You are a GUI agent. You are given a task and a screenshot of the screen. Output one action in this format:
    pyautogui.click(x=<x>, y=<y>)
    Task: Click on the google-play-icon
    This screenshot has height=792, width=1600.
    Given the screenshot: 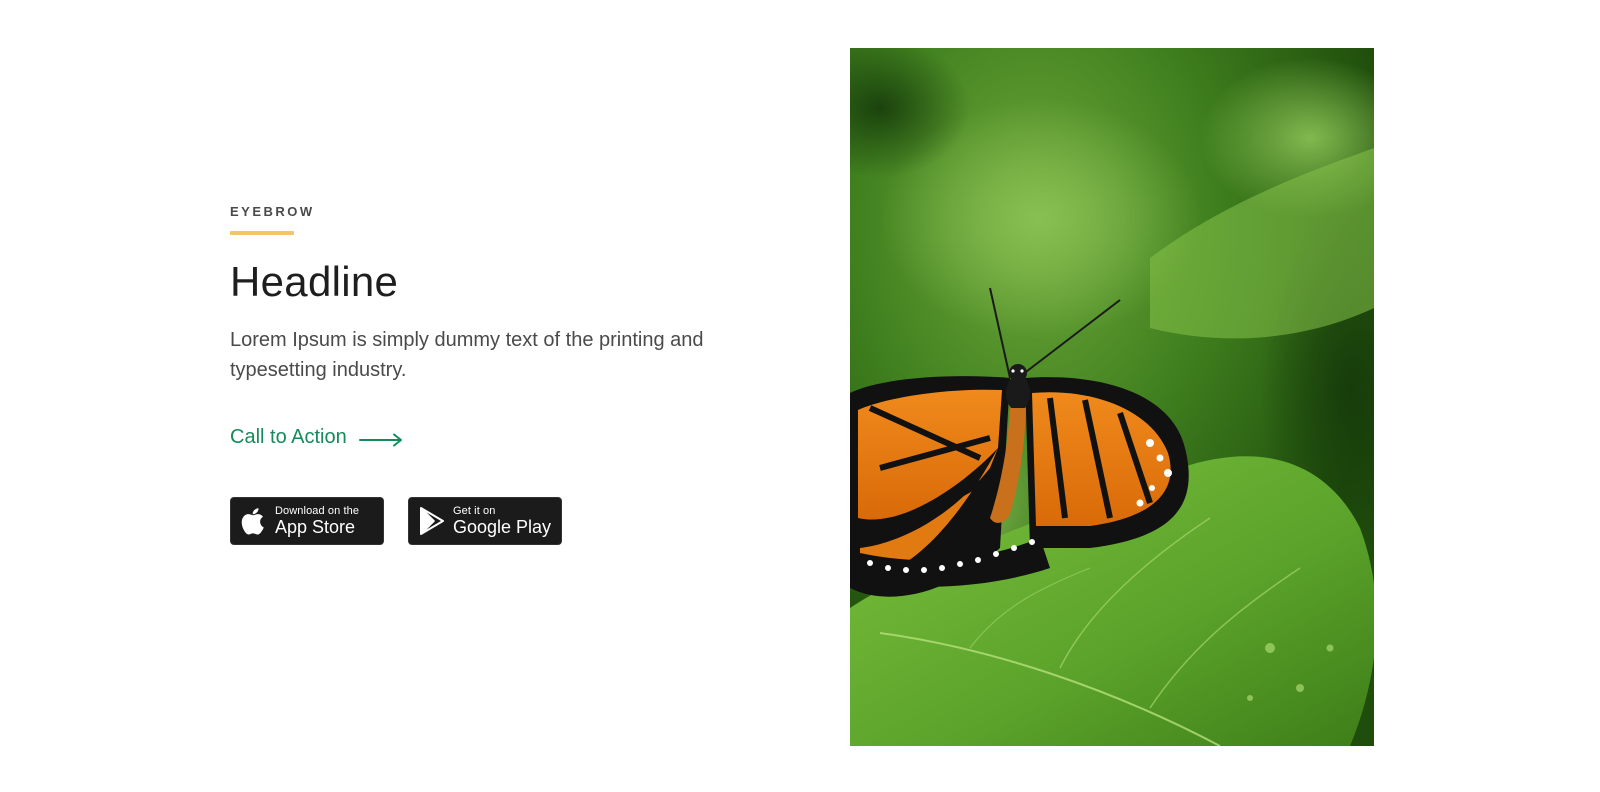 What is the action you would take?
    pyautogui.click(x=432, y=521)
    